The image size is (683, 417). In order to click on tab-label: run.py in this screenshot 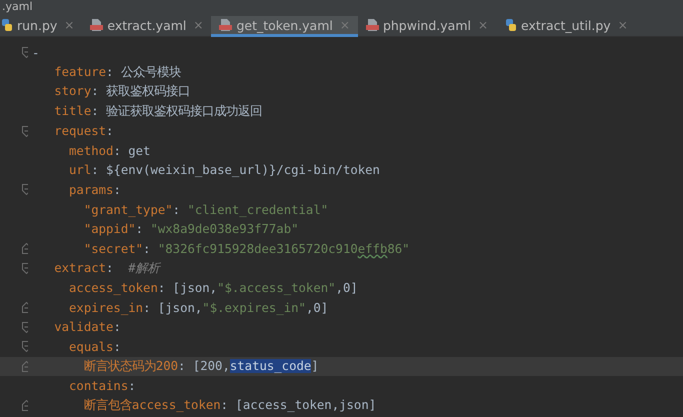, I will do `click(37, 25)`.